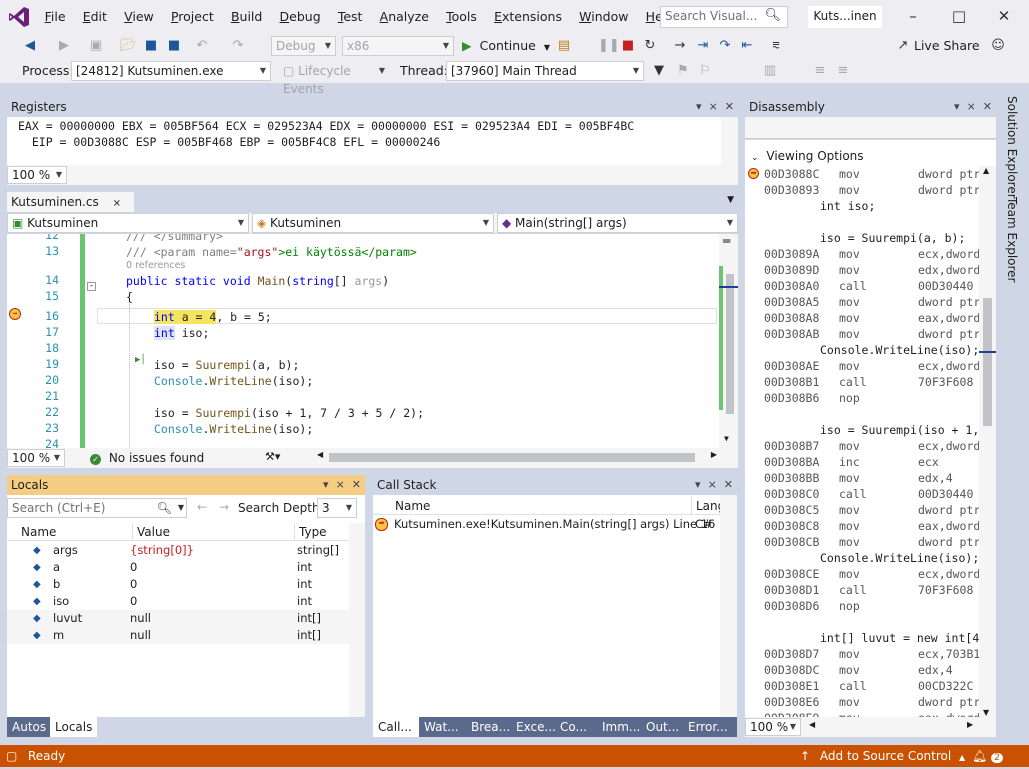  What do you see at coordinates (820, 71) in the screenshot?
I see `indent-icon: ≡` at bounding box center [820, 71].